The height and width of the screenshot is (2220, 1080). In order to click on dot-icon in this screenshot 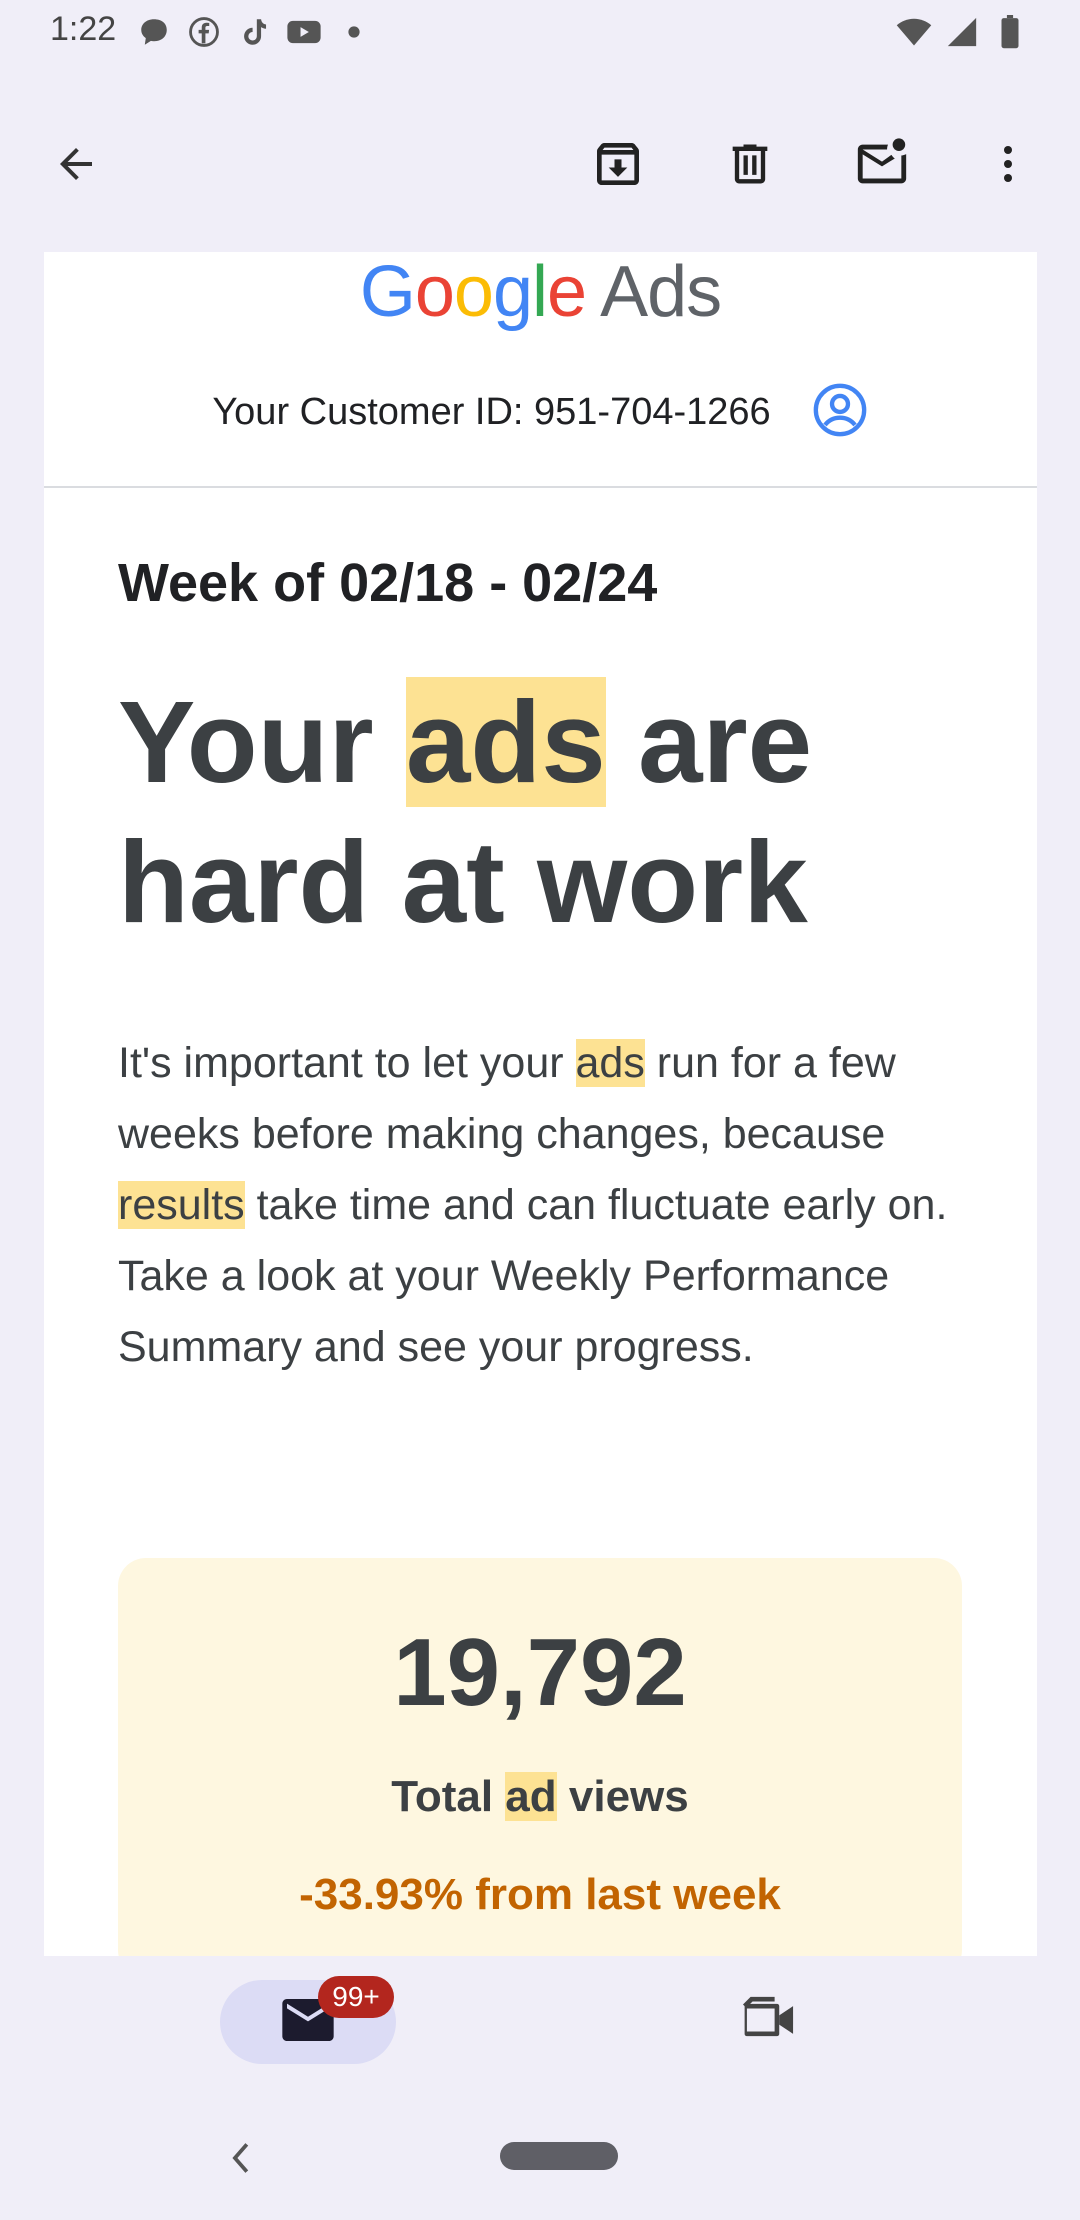, I will do `click(354, 32)`.